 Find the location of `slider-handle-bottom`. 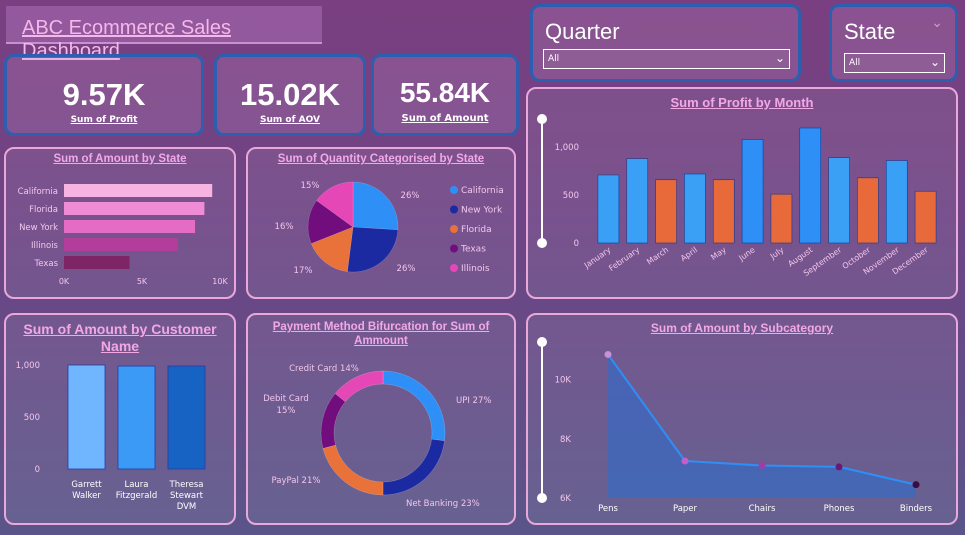

slider-handle-bottom is located at coordinates (542, 243).